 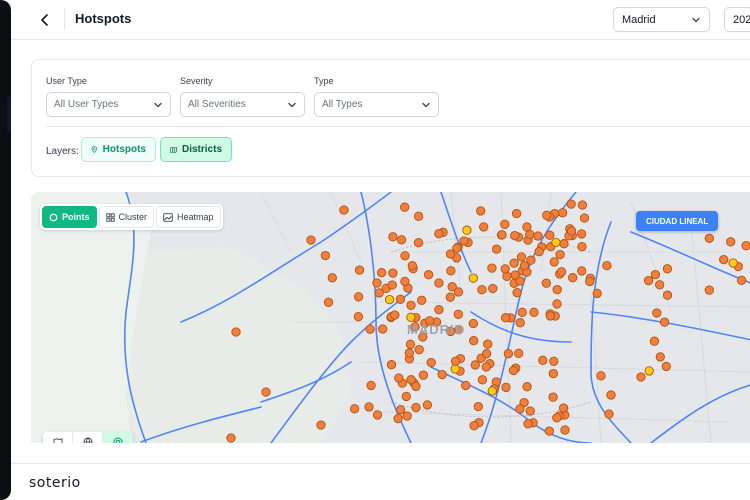 I want to click on severity-select: All Severities, so click(x=242, y=104).